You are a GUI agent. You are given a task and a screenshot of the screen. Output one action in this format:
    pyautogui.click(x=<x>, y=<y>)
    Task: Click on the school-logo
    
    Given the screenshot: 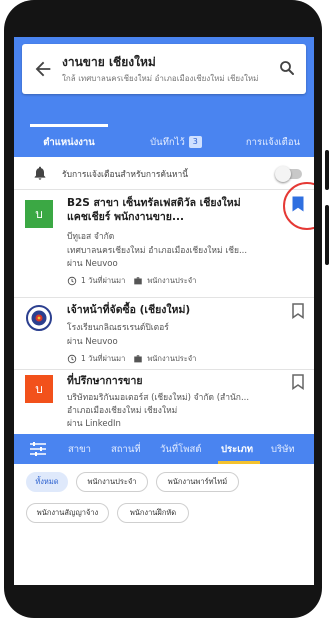 What is the action you would take?
    pyautogui.click(x=39, y=318)
    